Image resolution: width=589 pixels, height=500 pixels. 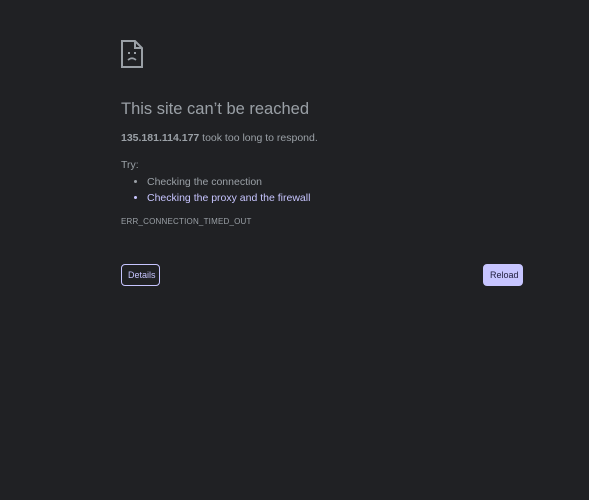 What do you see at coordinates (335, 198) in the screenshot?
I see `suggestion-check-proxy-link: Checking the proxy and the firewall` at bounding box center [335, 198].